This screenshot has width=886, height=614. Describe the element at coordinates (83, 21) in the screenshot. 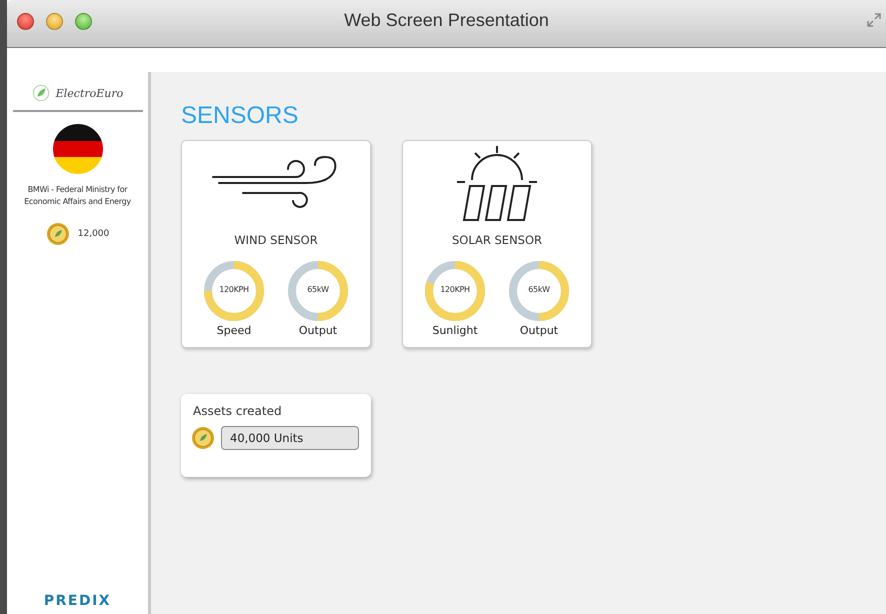

I see `zoom-button` at that location.